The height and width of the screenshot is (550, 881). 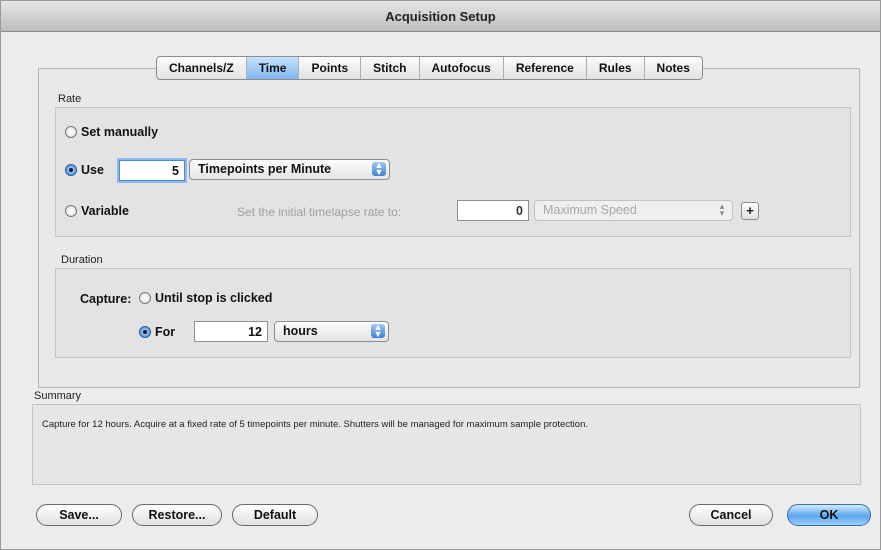 I want to click on ok-button: OK, so click(x=829, y=515).